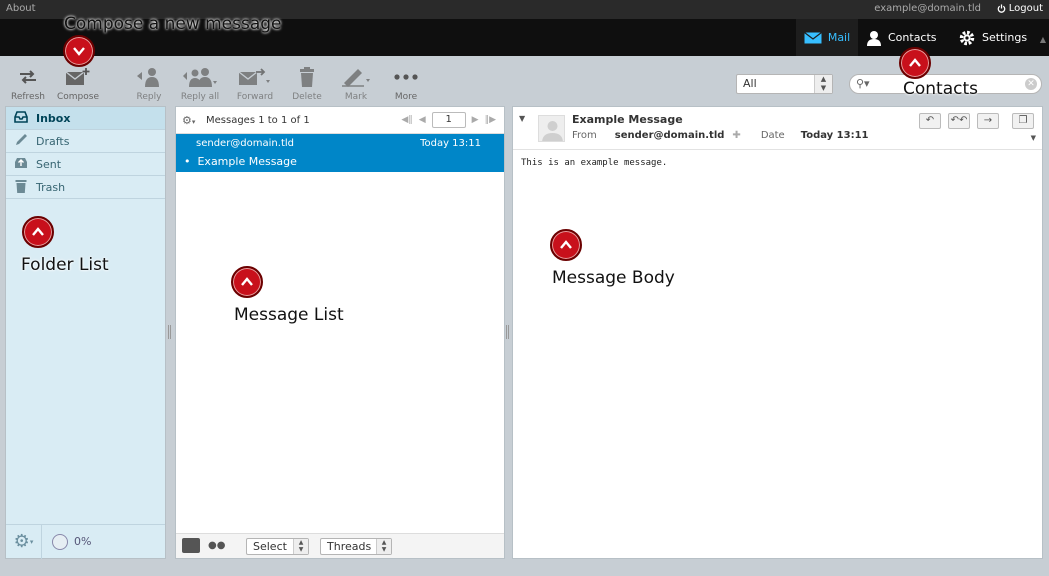 The image size is (1049, 576). What do you see at coordinates (584, 135) in the screenshot?
I see `from-label: From` at bounding box center [584, 135].